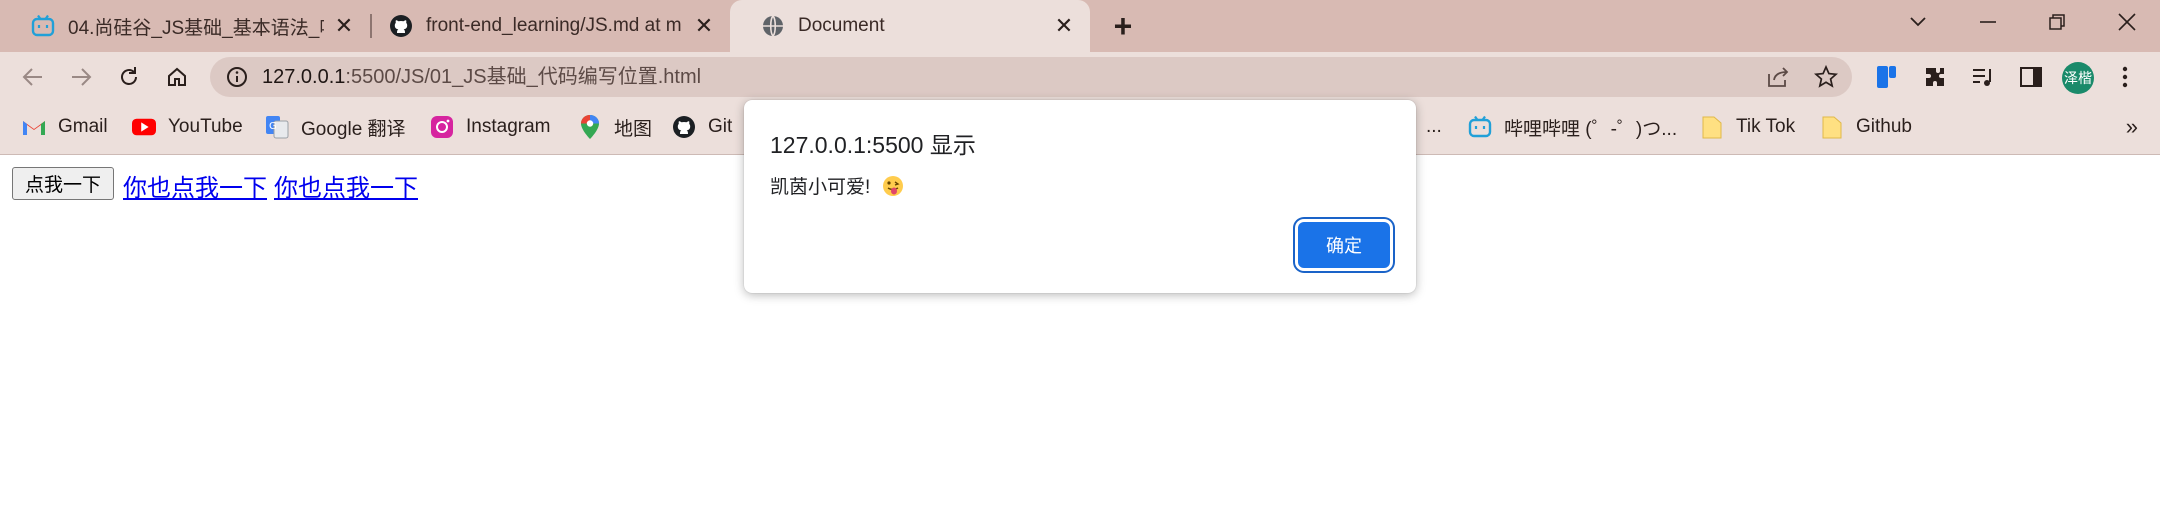 This screenshot has width=2160, height=523. What do you see at coordinates (720, 126) in the screenshot?
I see `bookmark-label: Git` at bounding box center [720, 126].